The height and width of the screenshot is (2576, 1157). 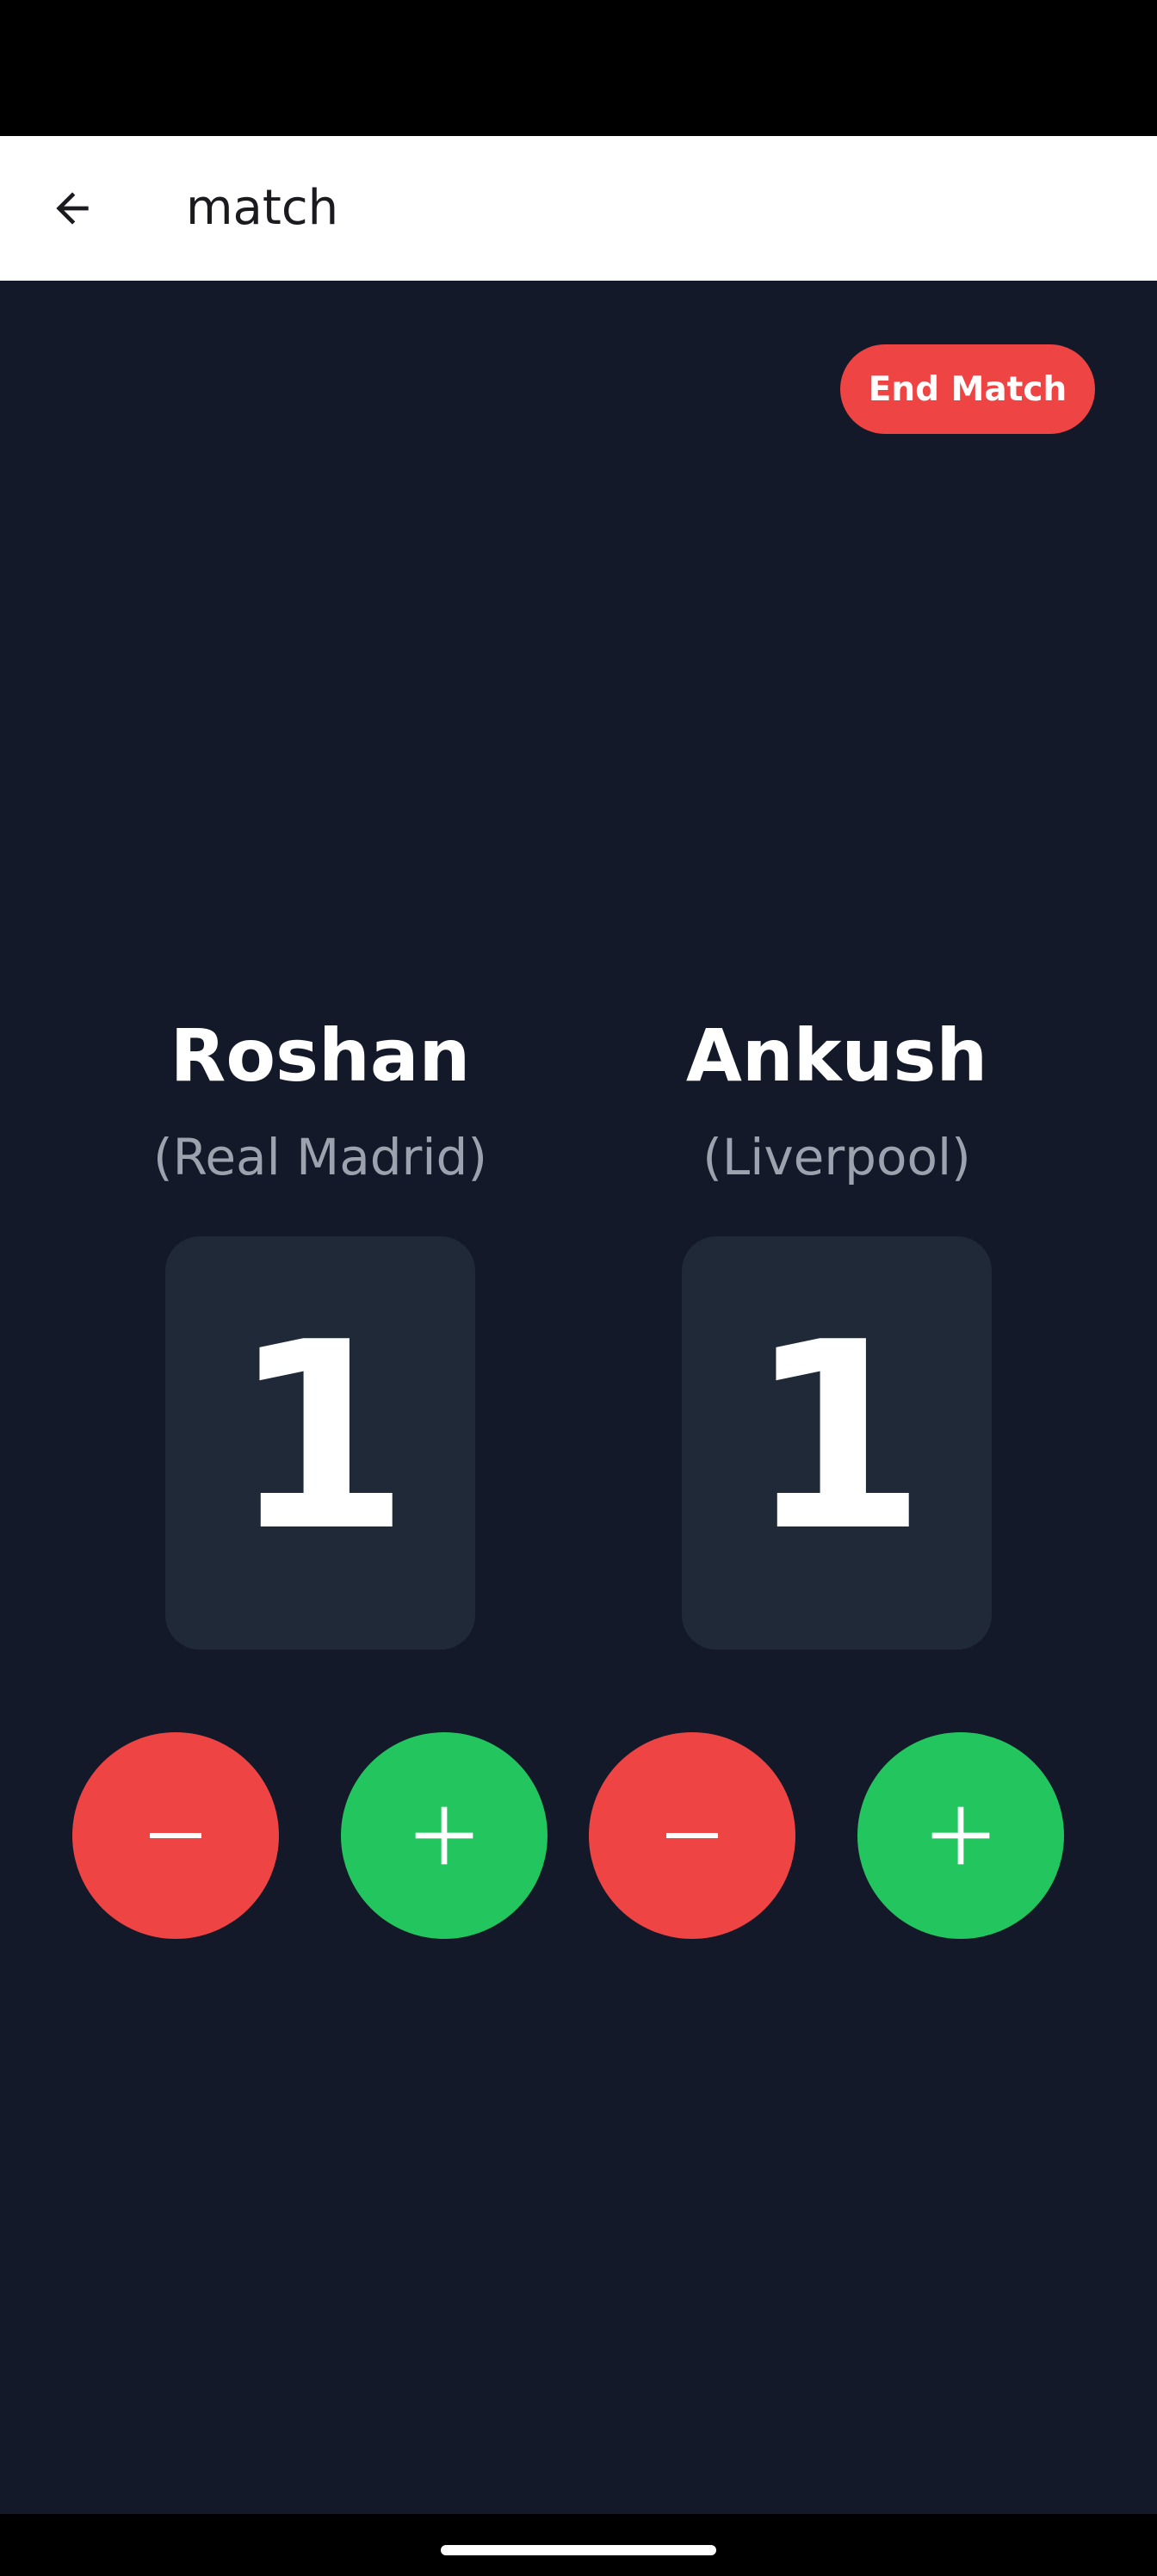 I want to click on decrement-score-left-button, so click(x=175, y=1836).